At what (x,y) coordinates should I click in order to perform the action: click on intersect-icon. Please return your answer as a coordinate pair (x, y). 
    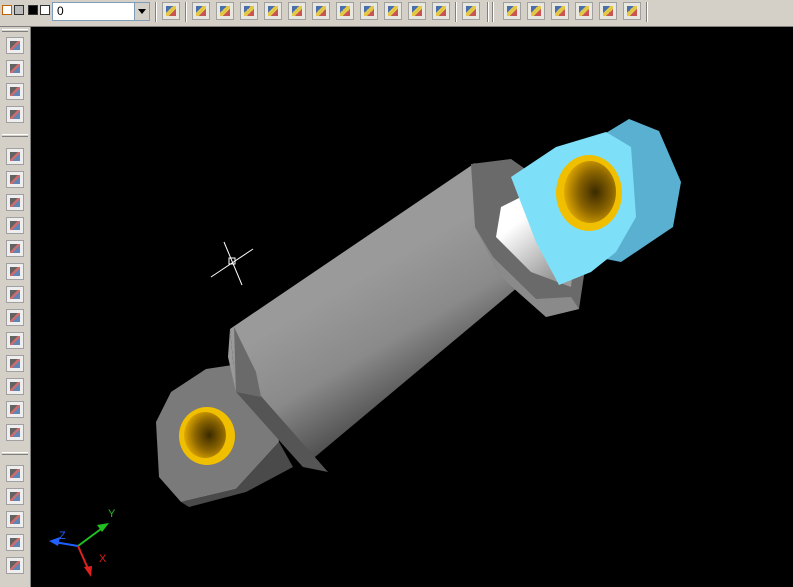
    Looking at the image, I should click on (15, 202).